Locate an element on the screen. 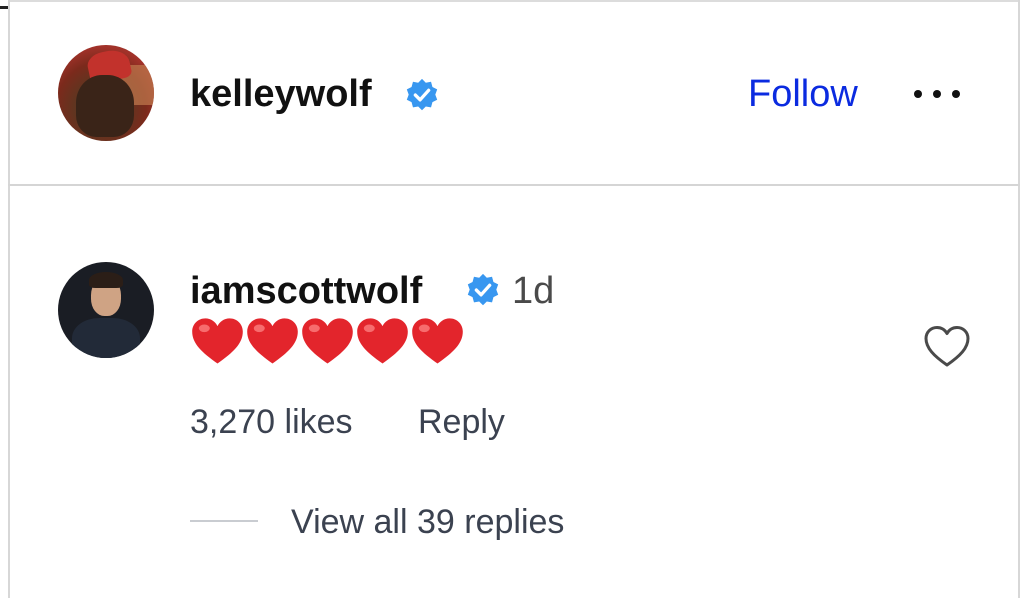 The width and height of the screenshot is (1024, 598). corner-mark is located at coordinates (4, 7).